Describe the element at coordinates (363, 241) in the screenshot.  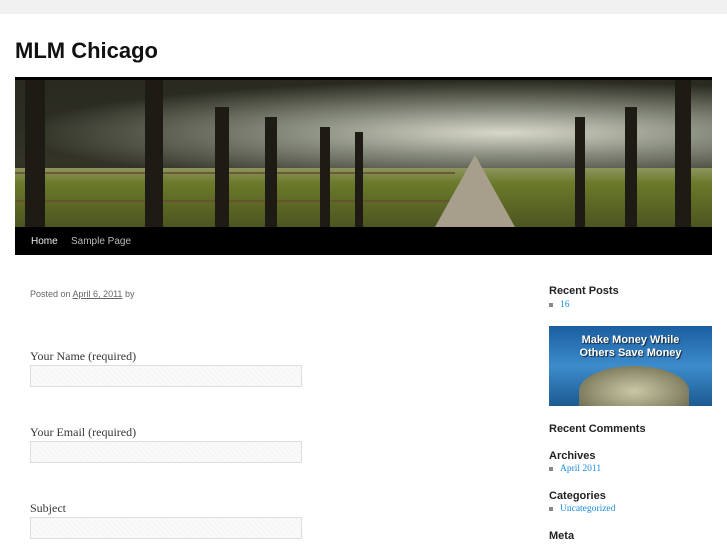
I see `main-nav: Home Sample Page` at that location.